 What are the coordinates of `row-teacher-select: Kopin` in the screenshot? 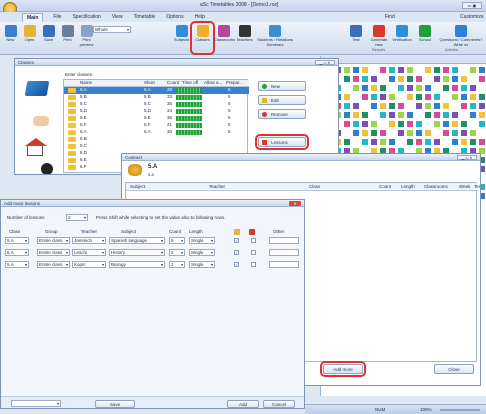 It's located at (89, 264).